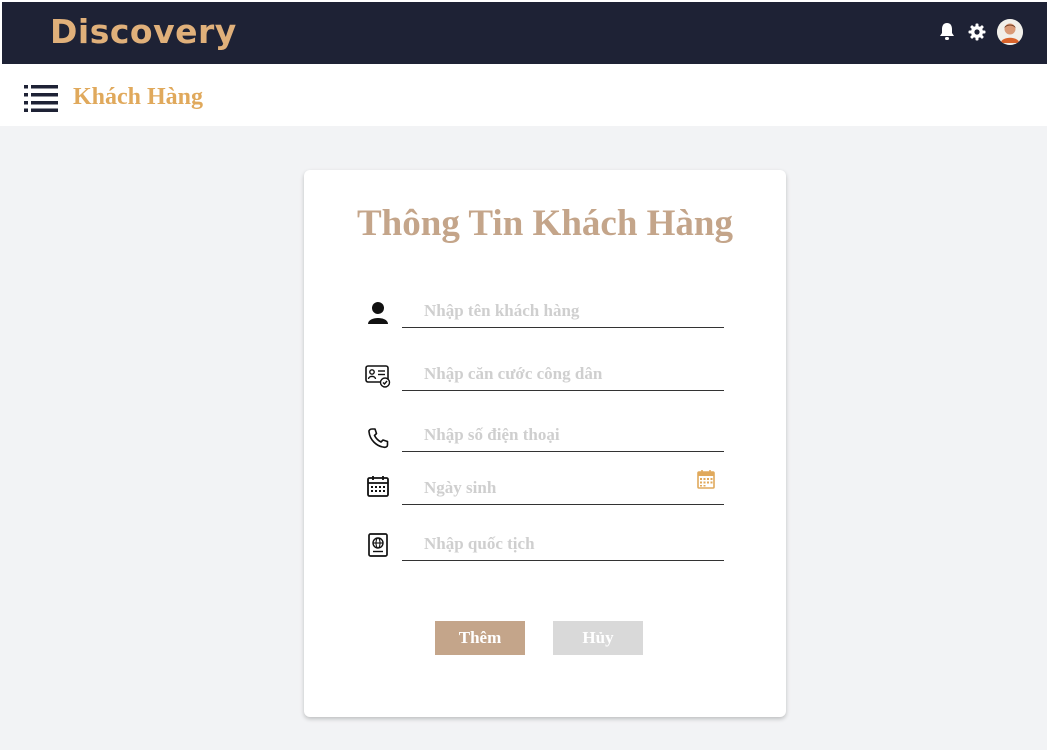  I want to click on nationality-input, so click(563, 544).